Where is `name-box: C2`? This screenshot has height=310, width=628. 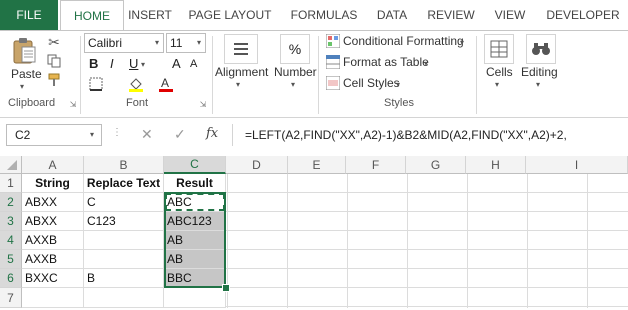
name-box: C2 is located at coordinates (54, 135).